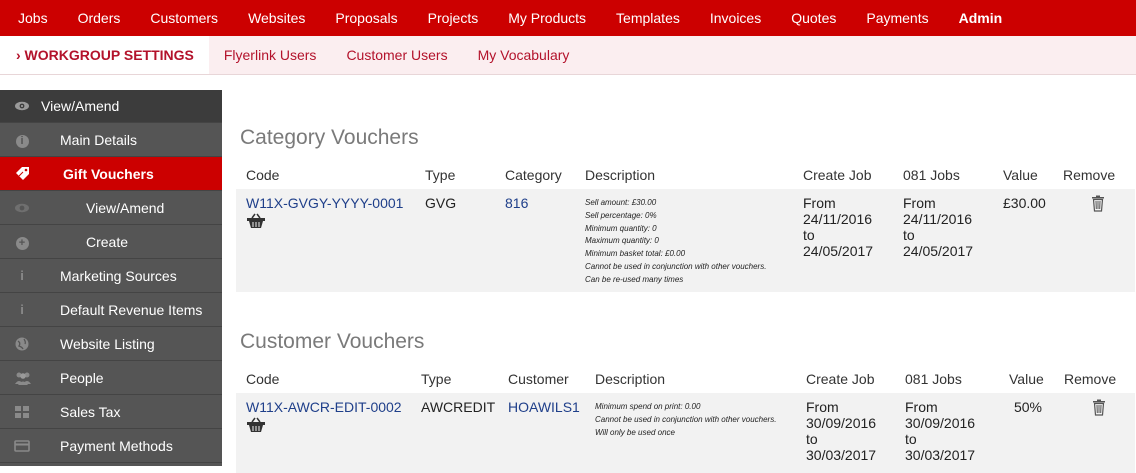 The image size is (1136, 473). I want to click on sidebar-item-create: + Create, so click(111, 242).